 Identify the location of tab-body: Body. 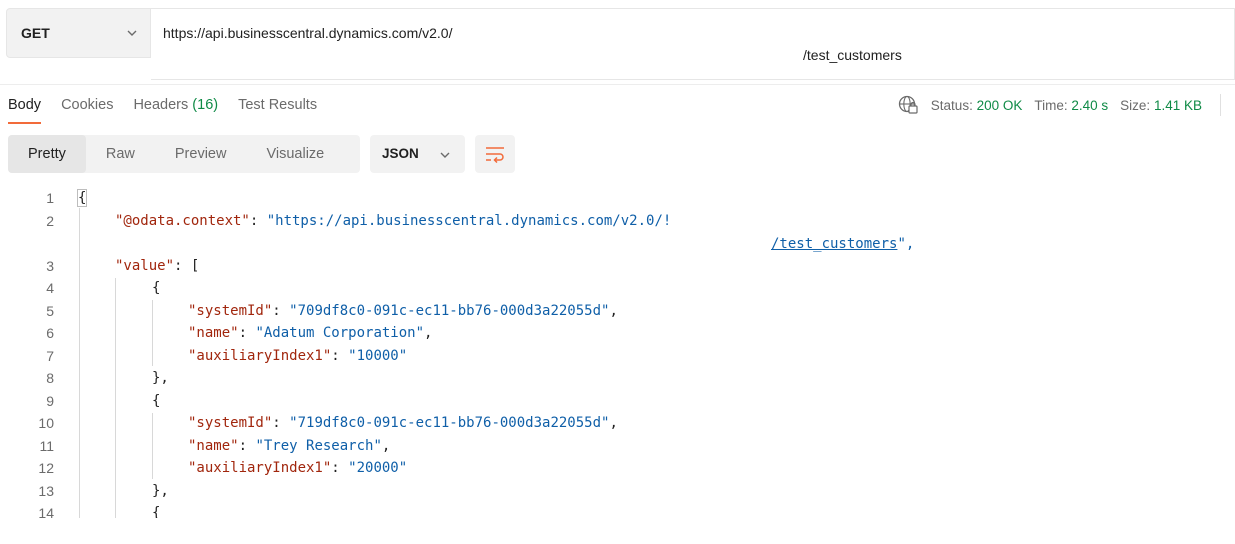
(25, 109).